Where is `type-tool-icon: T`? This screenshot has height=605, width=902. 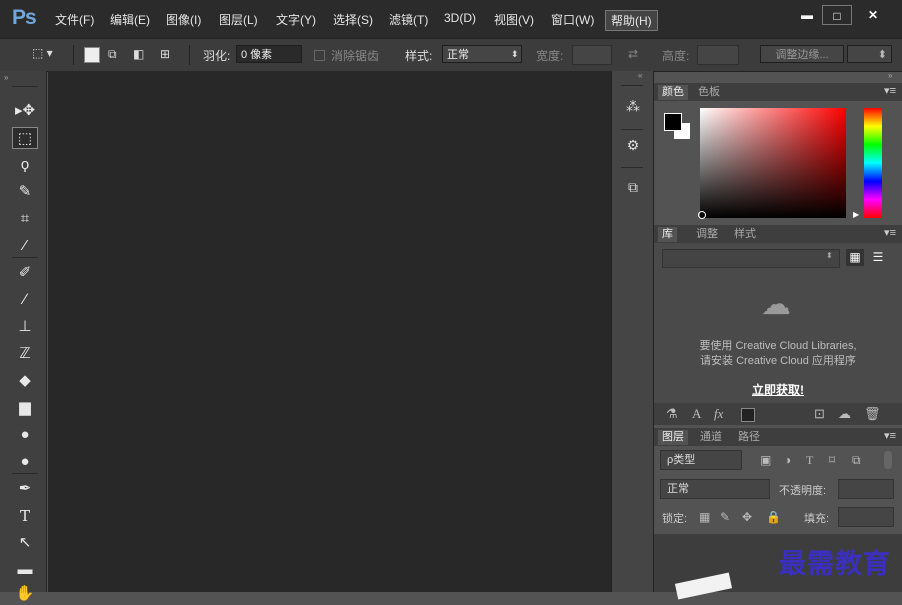 type-tool-icon: T is located at coordinates (25, 516).